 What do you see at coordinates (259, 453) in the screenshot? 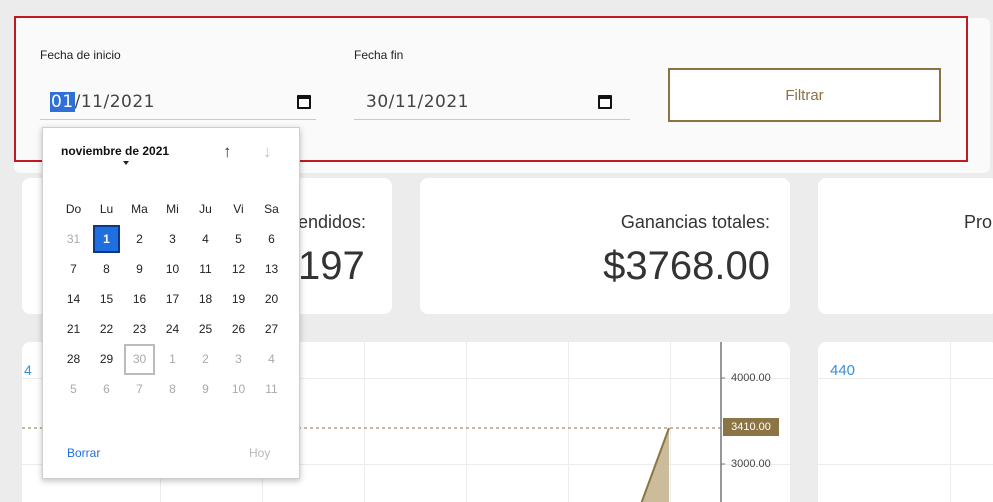
I see `today-button: Hoy` at bounding box center [259, 453].